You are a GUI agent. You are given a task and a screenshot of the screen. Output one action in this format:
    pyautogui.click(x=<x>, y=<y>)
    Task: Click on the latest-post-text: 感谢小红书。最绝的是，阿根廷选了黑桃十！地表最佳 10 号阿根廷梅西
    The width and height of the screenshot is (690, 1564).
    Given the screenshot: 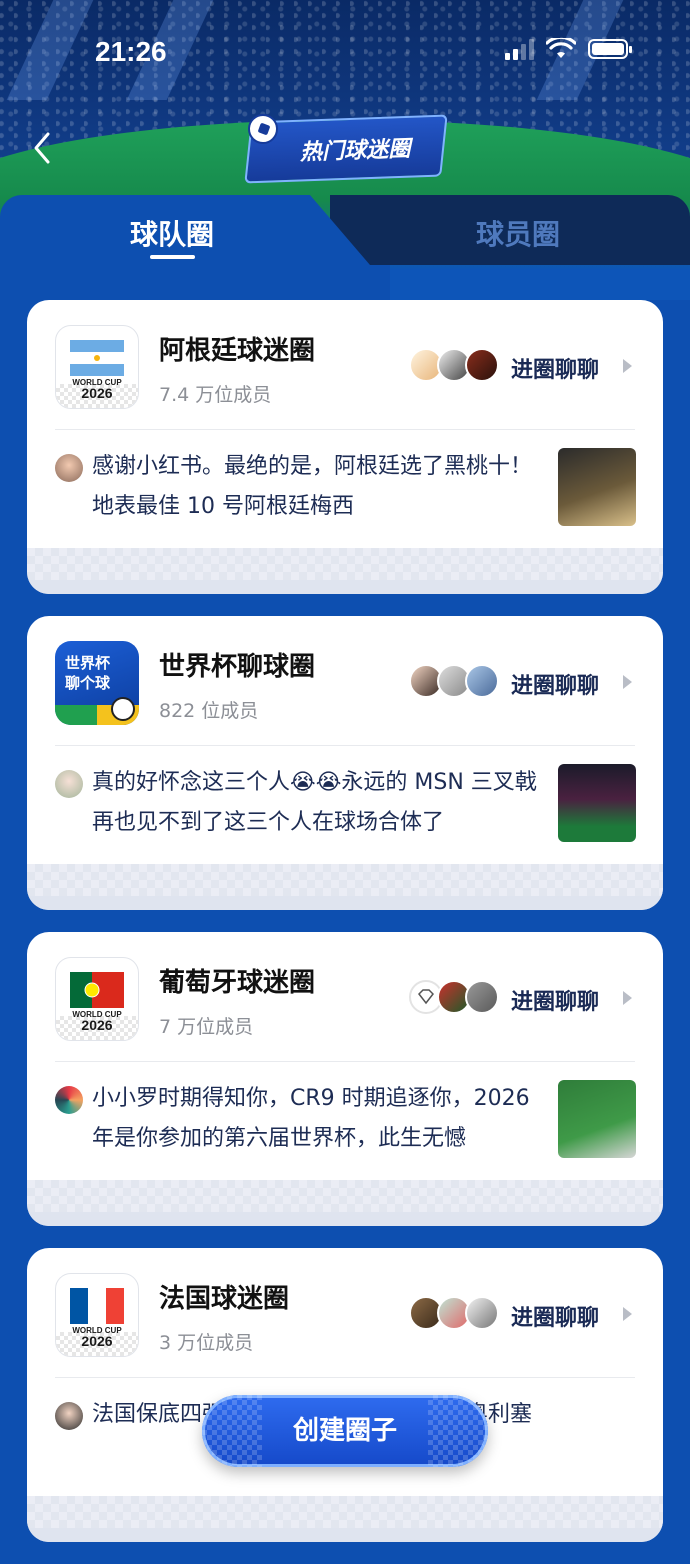 What is the action you would take?
    pyautogui.click(x=314, y=487)
    